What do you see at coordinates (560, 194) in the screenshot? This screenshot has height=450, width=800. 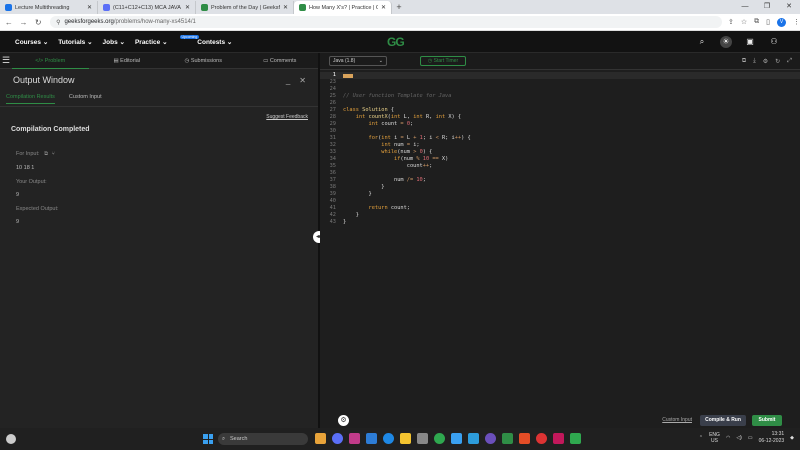 I see `code-line: 39 }` at bounding box center [560, 194].